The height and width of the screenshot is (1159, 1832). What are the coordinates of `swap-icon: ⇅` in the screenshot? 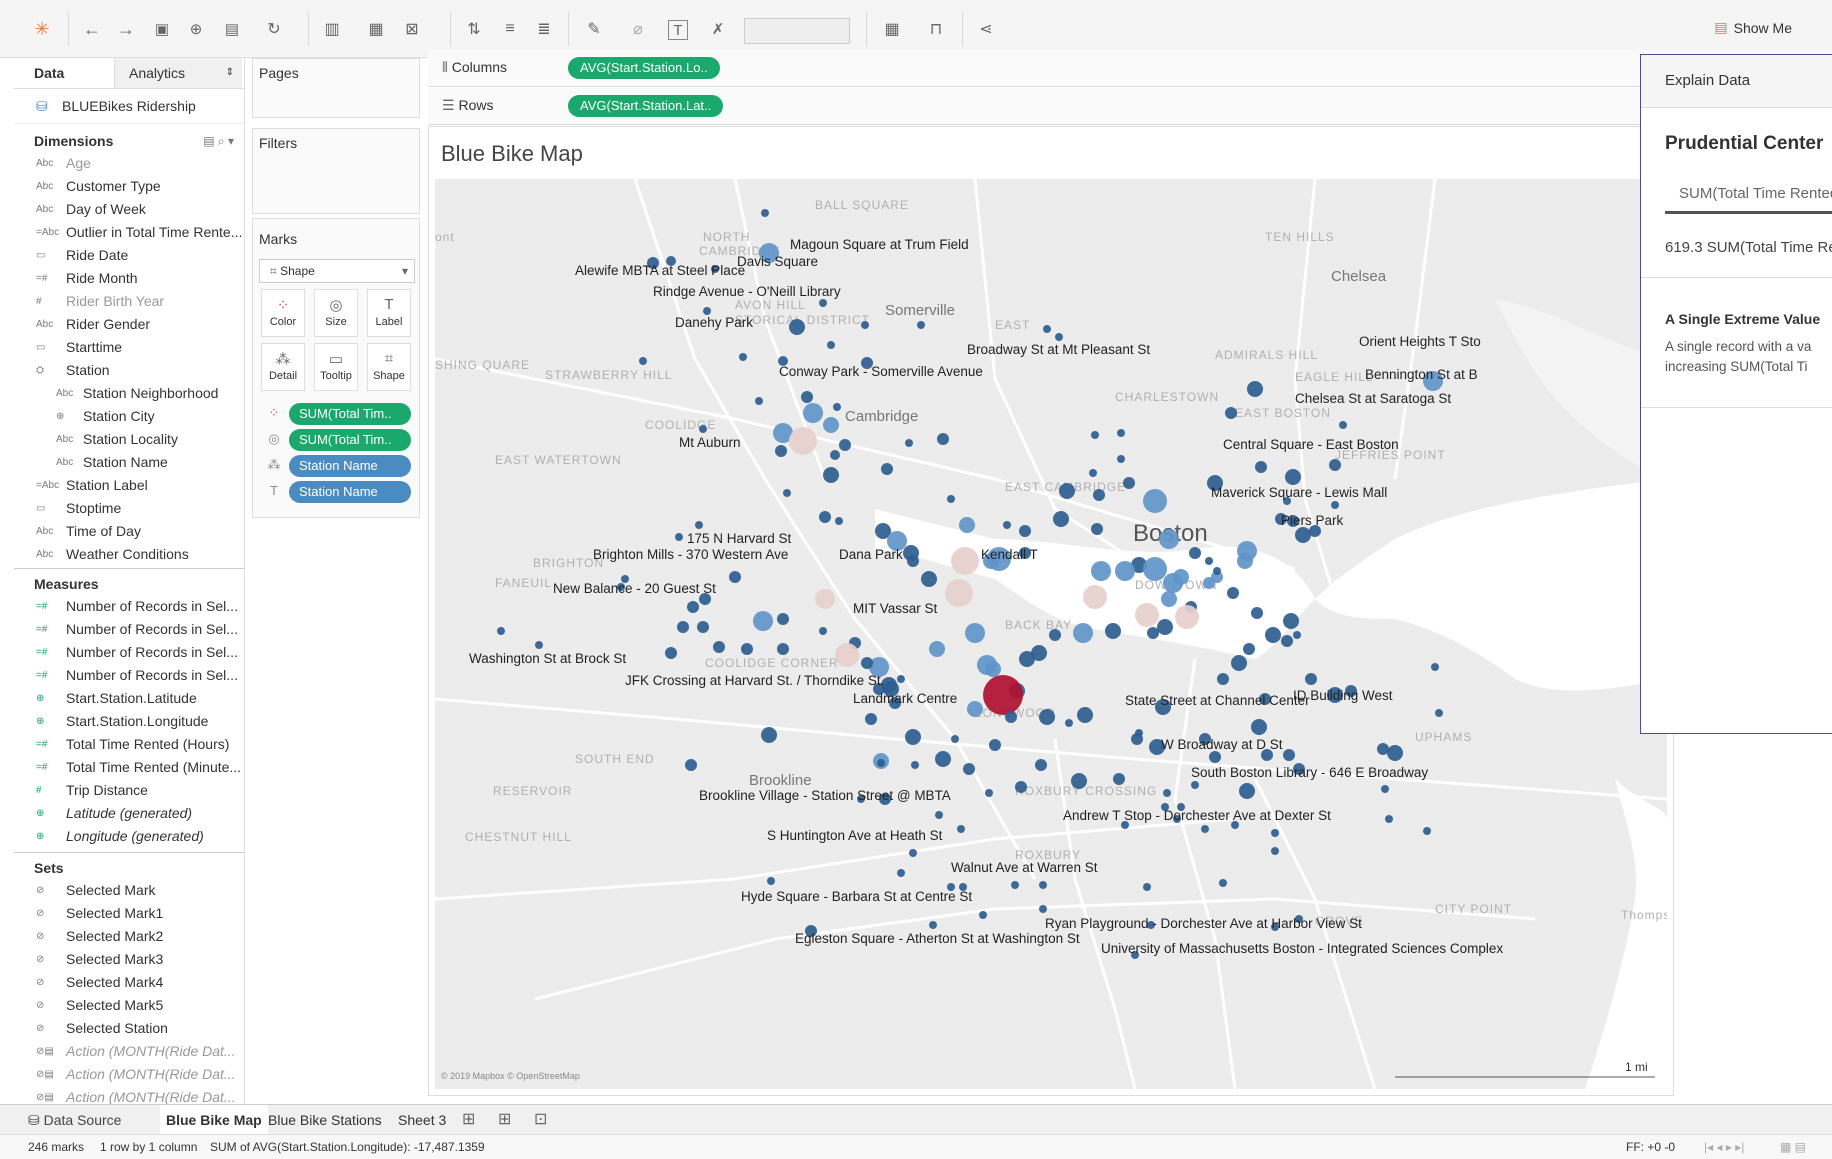 It's located at (474, 29).